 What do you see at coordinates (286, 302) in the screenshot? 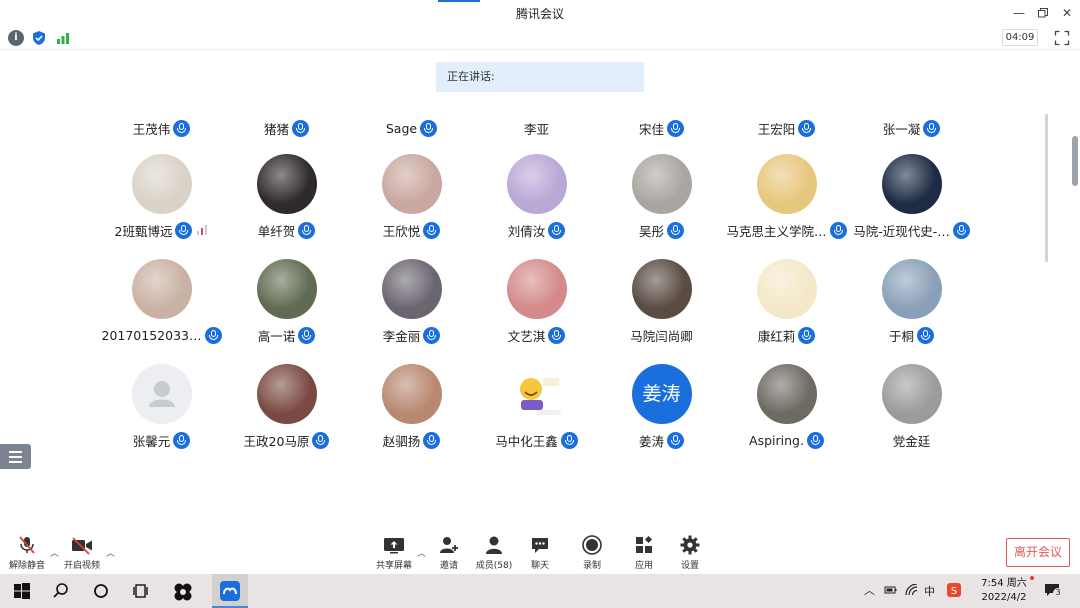
I see `participant-tile: 高一诺` at bounding box center [286, 302].